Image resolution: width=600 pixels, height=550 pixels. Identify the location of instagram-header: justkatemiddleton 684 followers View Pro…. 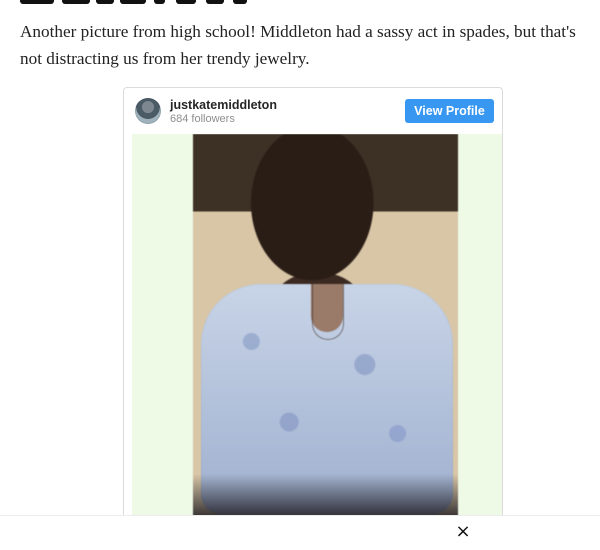
(313, 111).